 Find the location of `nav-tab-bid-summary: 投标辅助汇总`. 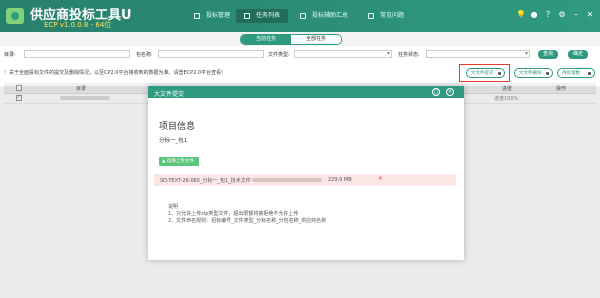

nav-tab-bid-summary: 投标辅助汇总 is located at coordinates (324, 16).